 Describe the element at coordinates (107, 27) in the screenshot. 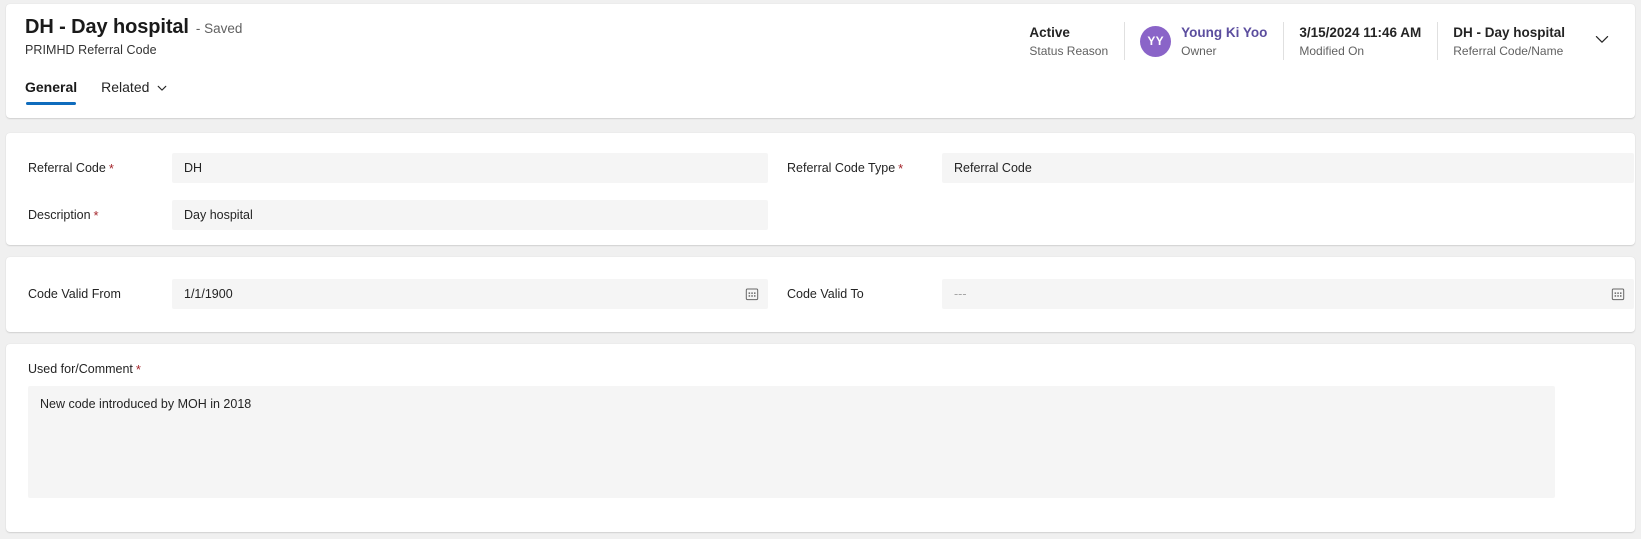

I see `page-title: DH - Day hospital` at that location.